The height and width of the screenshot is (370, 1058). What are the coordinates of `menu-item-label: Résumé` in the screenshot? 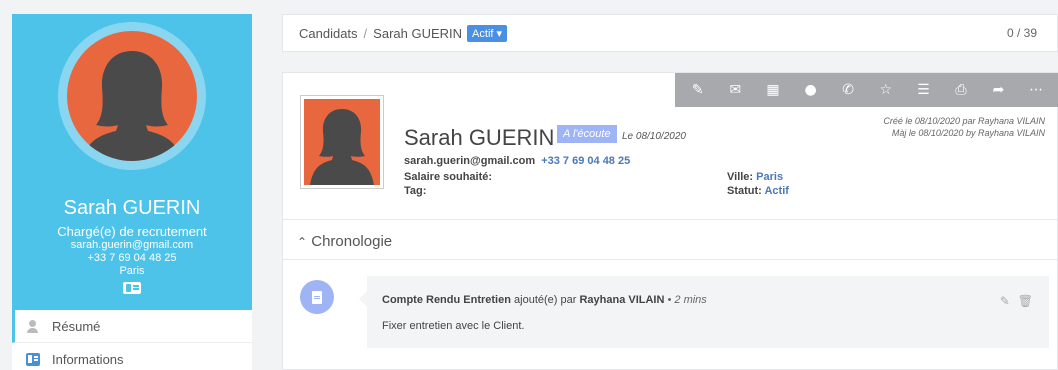 It's located at (76, 326).